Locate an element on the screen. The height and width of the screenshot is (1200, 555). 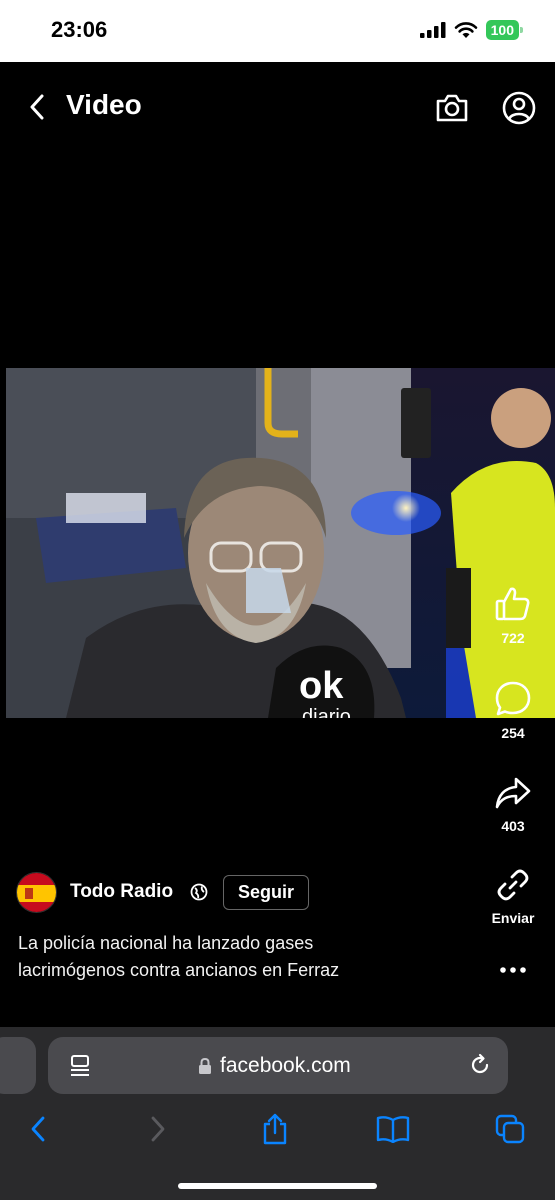
comment-action: 254 is located at coordinates (513, 710).